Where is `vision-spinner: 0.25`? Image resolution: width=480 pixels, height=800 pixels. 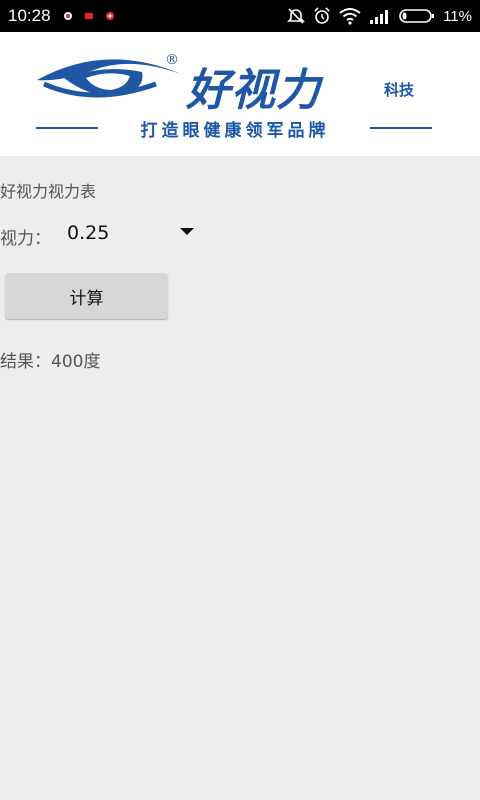 vision-spinner: 0.25 is located at coordinates (127, 233).